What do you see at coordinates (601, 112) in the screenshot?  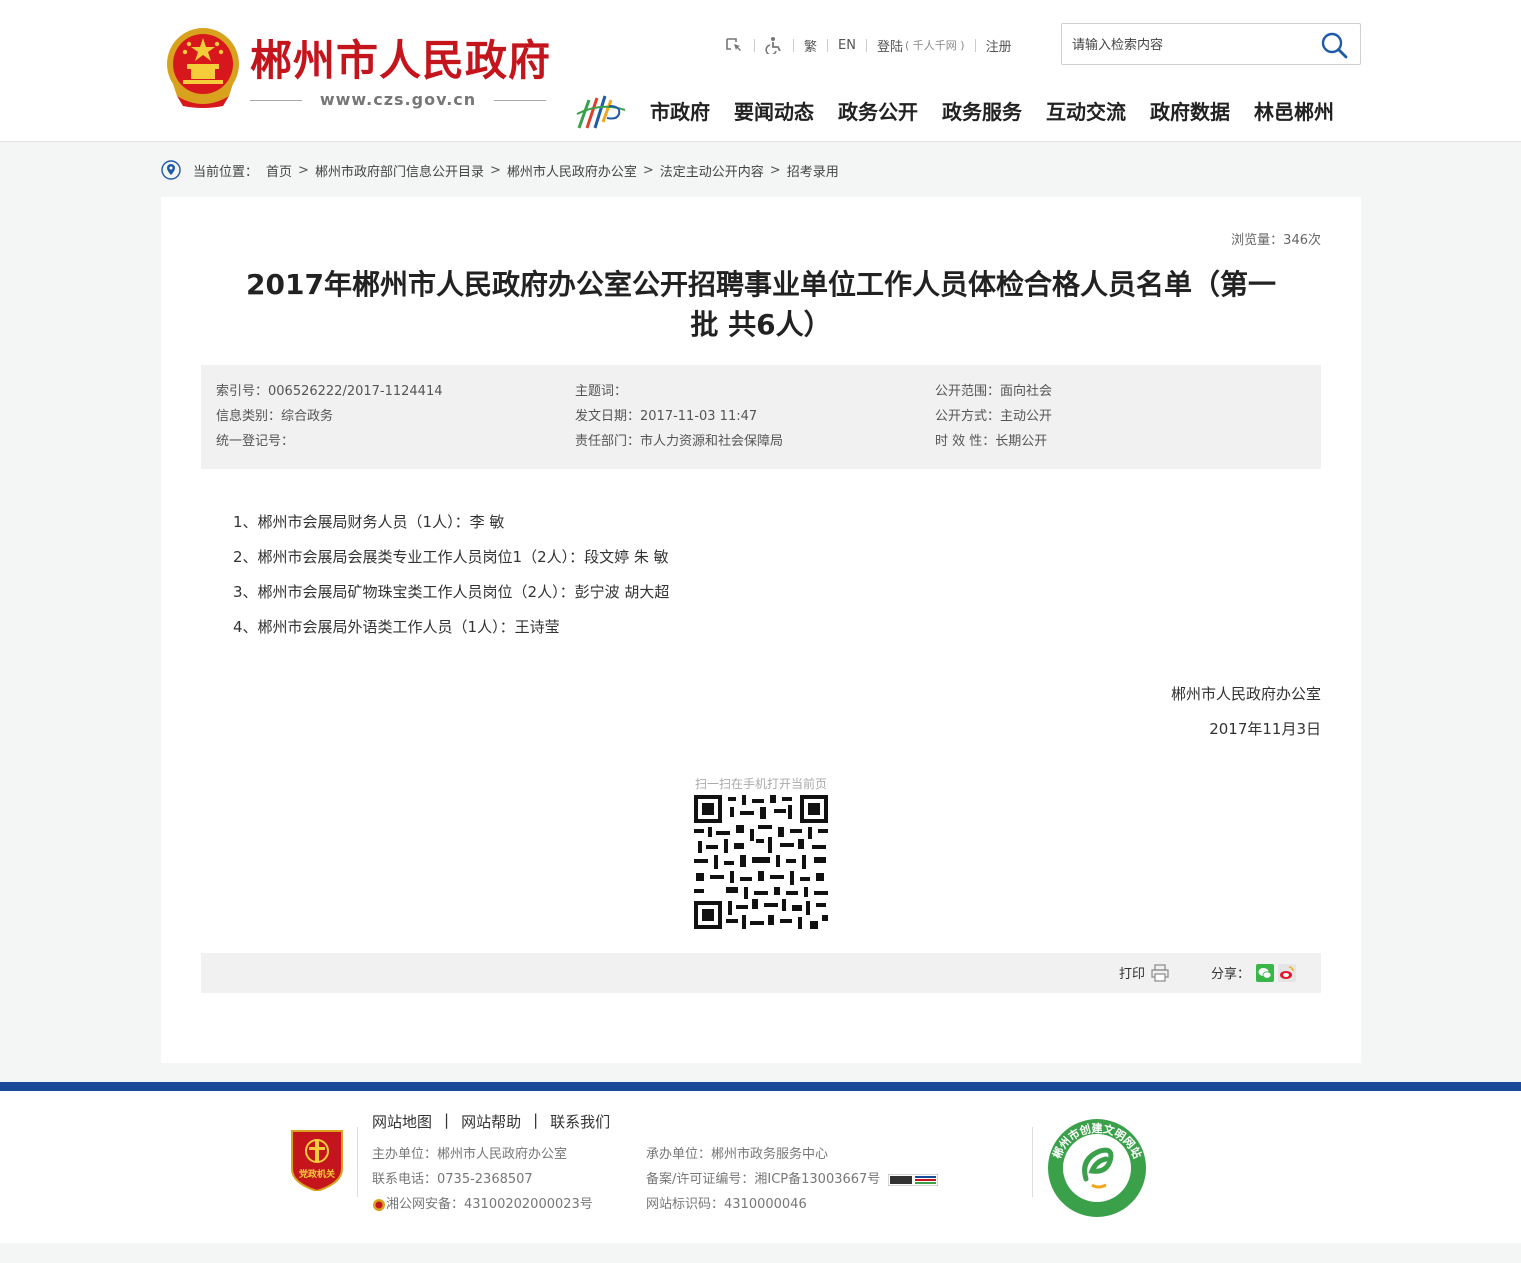 I see `linyi-logo-icon` at bounding box center [601, 112].